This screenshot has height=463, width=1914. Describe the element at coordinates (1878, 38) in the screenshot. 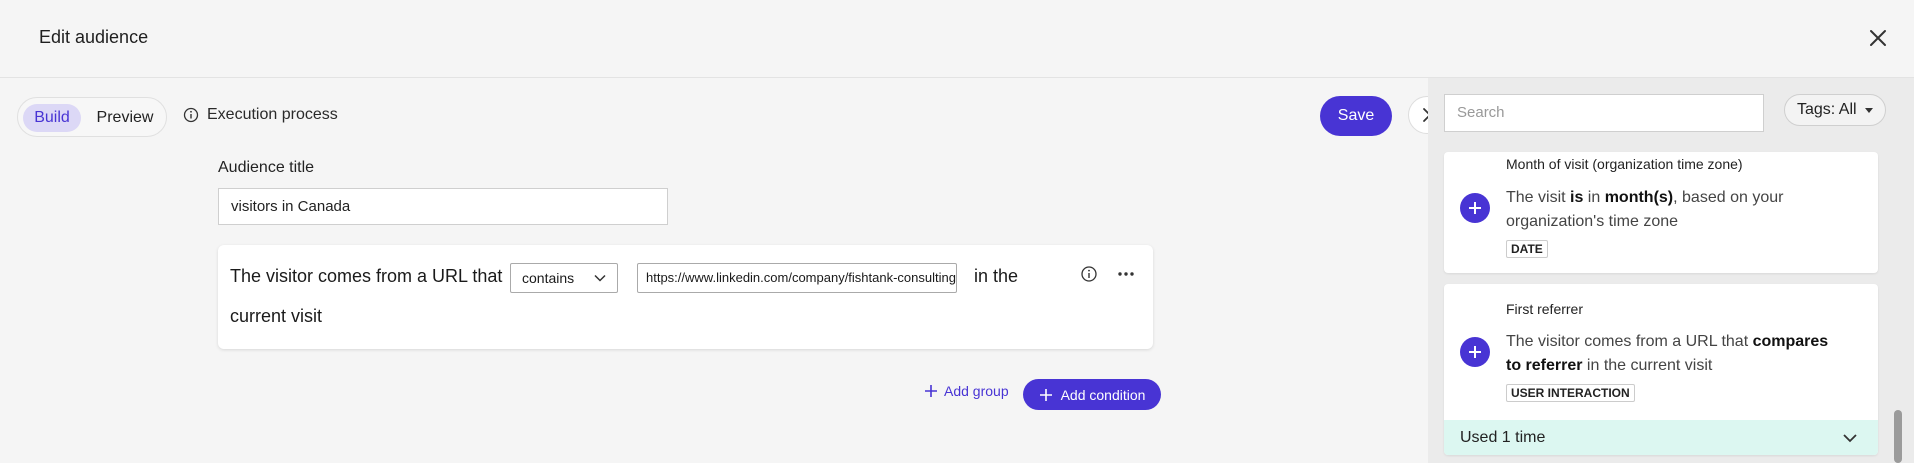

I see `close-icon` at that location.